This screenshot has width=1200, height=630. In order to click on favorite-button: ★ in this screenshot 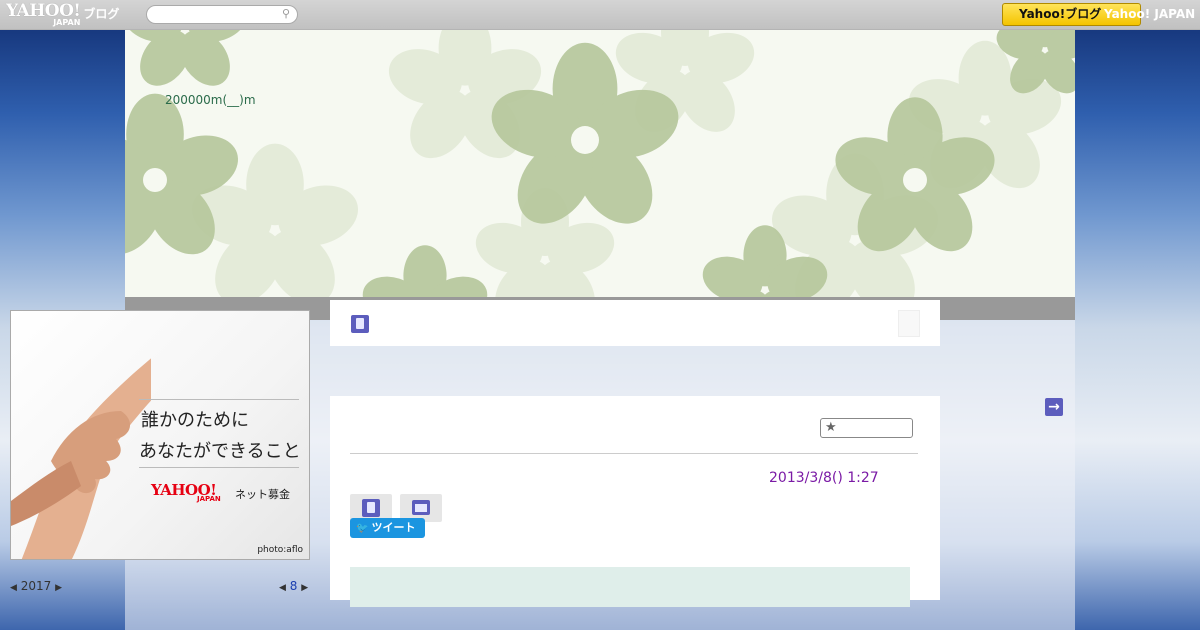, I will do `click(866, 428)`.